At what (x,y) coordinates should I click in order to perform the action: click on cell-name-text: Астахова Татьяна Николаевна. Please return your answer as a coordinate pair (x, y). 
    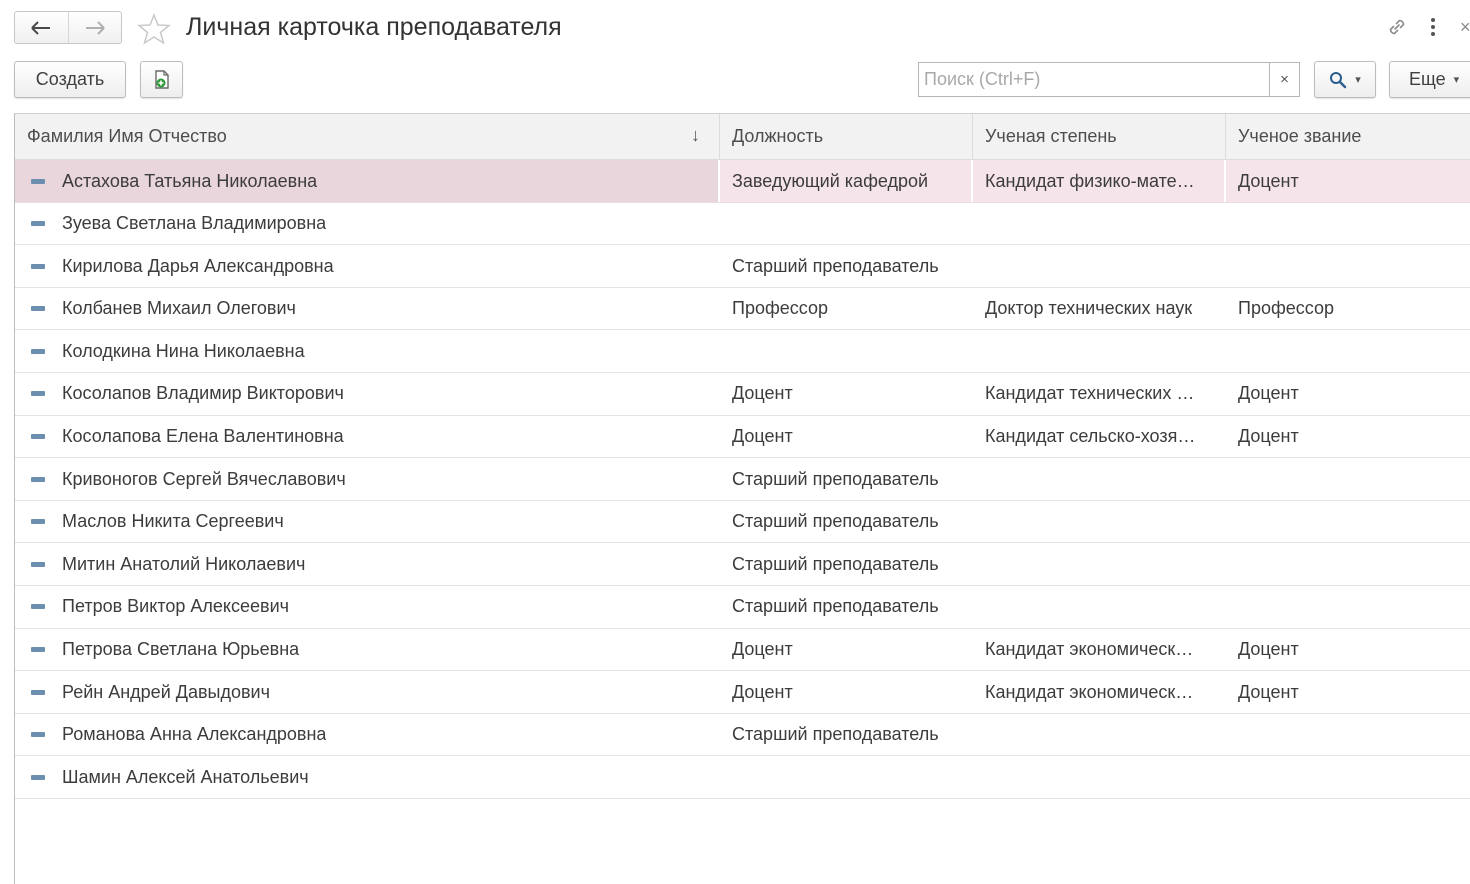
    Looking at the image, I should click on (190, 180).